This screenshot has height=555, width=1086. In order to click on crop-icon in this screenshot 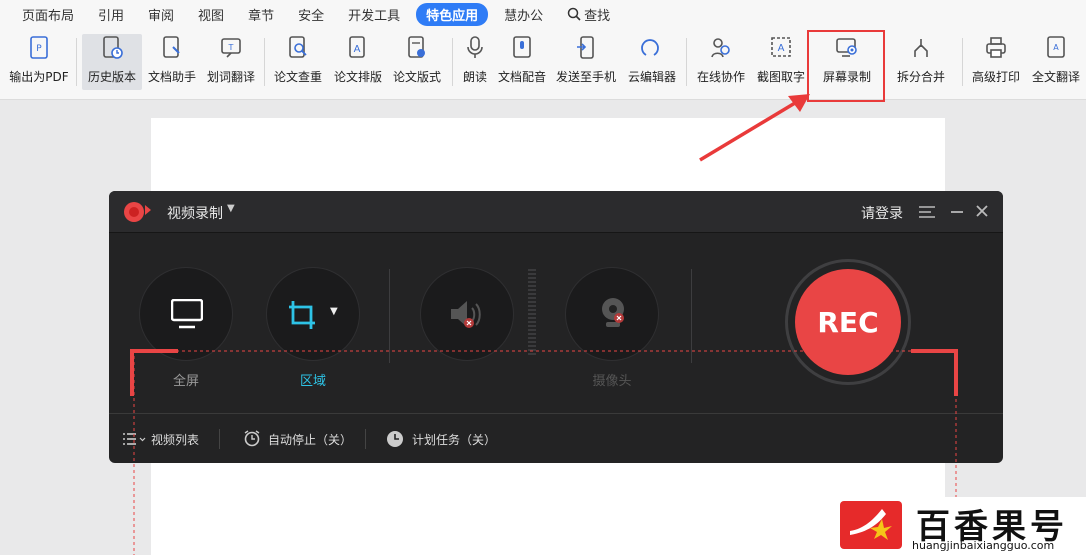, I will do `click(302, 315)`.